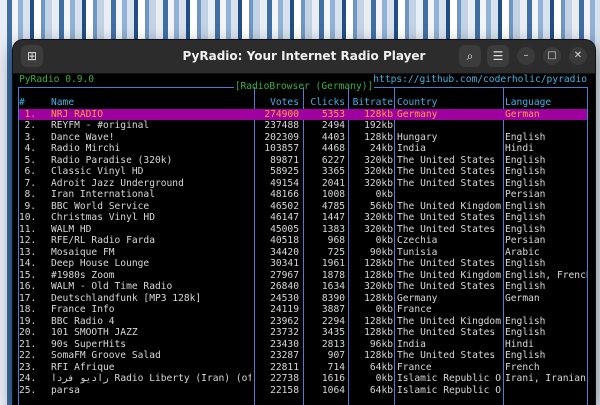 This screenshot has height=405, width=600. What do you see at coordinates (417, 114) in the screenshot?
I see `station-country: Germany` at bounding box center [417, 114].